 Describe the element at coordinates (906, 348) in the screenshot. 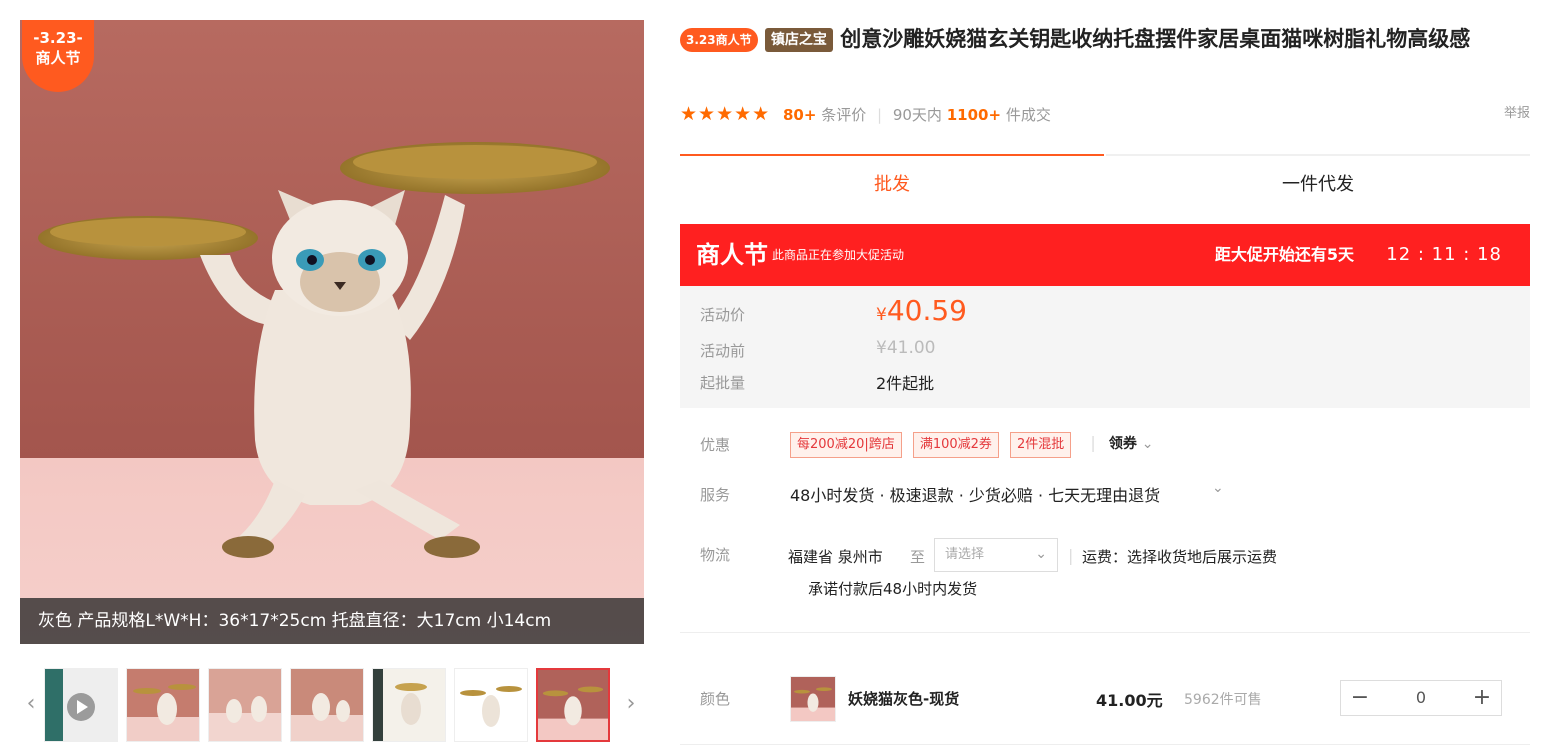

I see `before-price: ¥41.00` at that location.